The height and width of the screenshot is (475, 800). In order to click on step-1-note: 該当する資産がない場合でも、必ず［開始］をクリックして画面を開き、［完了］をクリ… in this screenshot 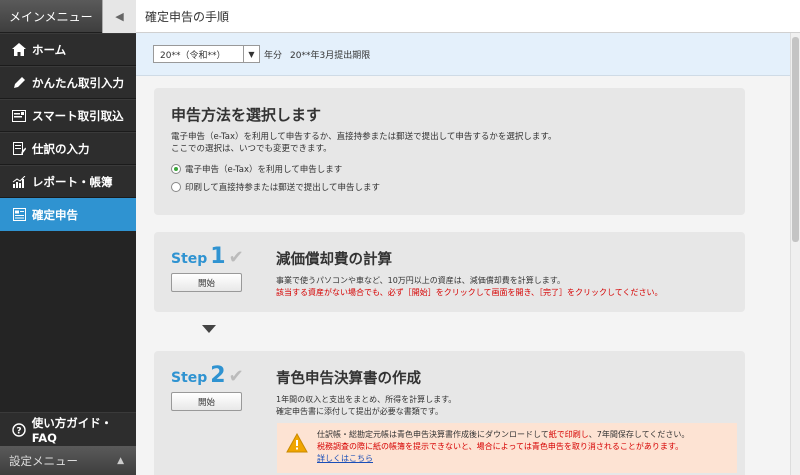, I will do `click(469, 292)`.